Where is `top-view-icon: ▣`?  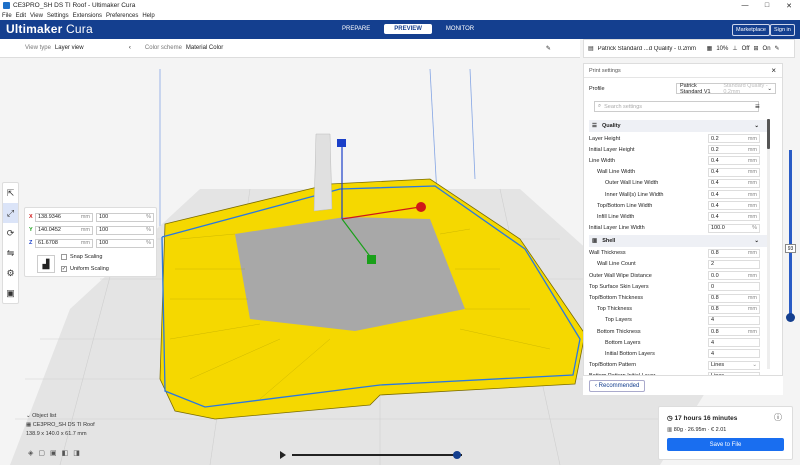
top-view-icon: ▣ is located at coordinates (53, 453).